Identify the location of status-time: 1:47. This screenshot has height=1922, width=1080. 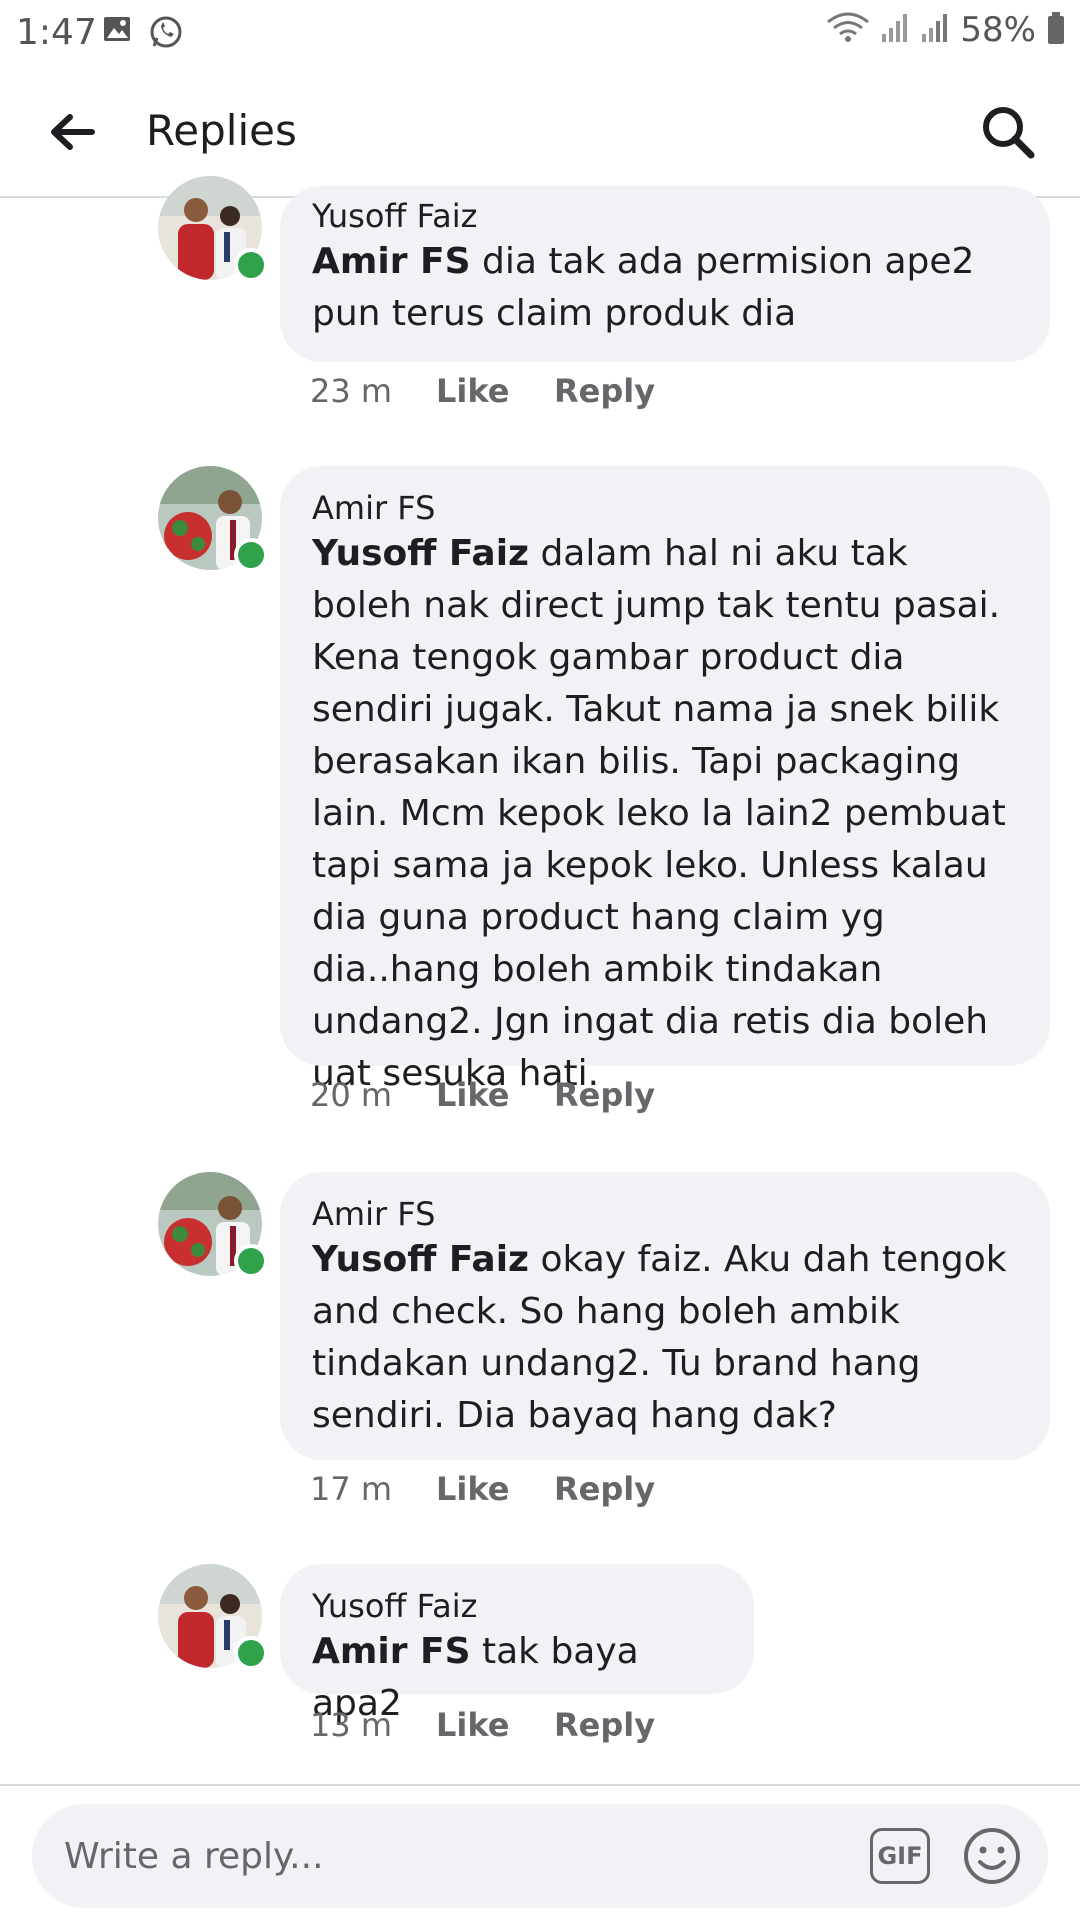
(56, 32).